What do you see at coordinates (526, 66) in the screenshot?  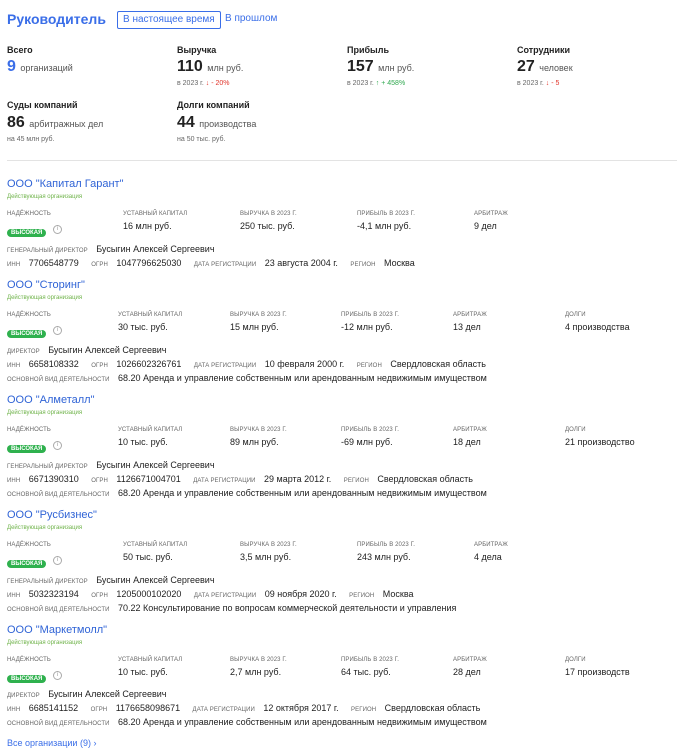 I see `stat-employees-value: 27` at bounding box center [526, 66].